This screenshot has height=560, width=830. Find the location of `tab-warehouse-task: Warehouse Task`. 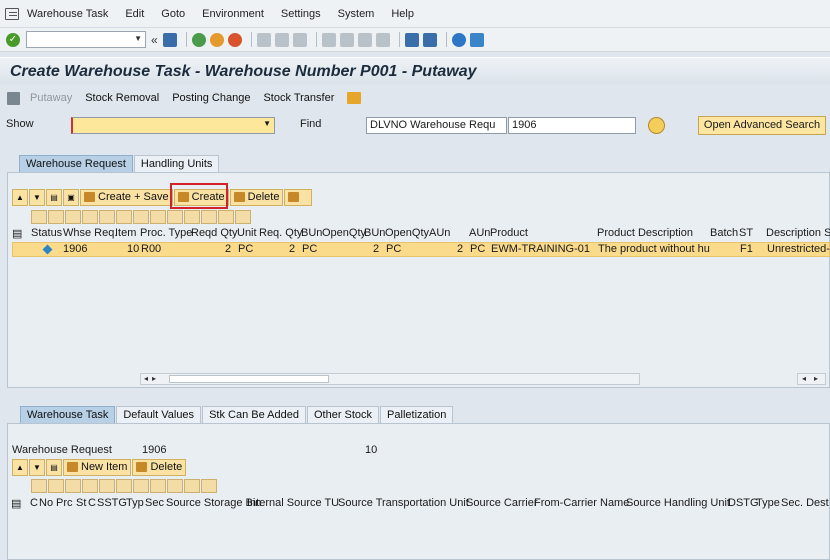

tab-warehouse-task: Warehouse Task is located at coordinates (68, 415).